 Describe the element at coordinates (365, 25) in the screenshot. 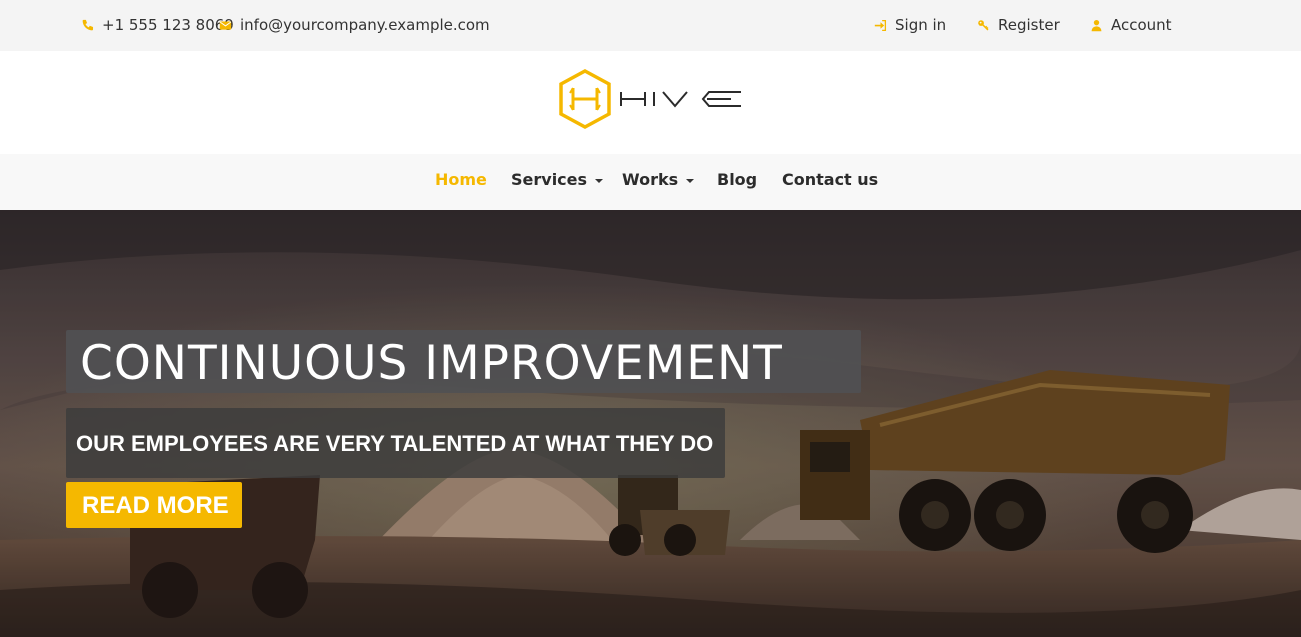

I see `email-address: info@yourcompany.example.com` at that location.